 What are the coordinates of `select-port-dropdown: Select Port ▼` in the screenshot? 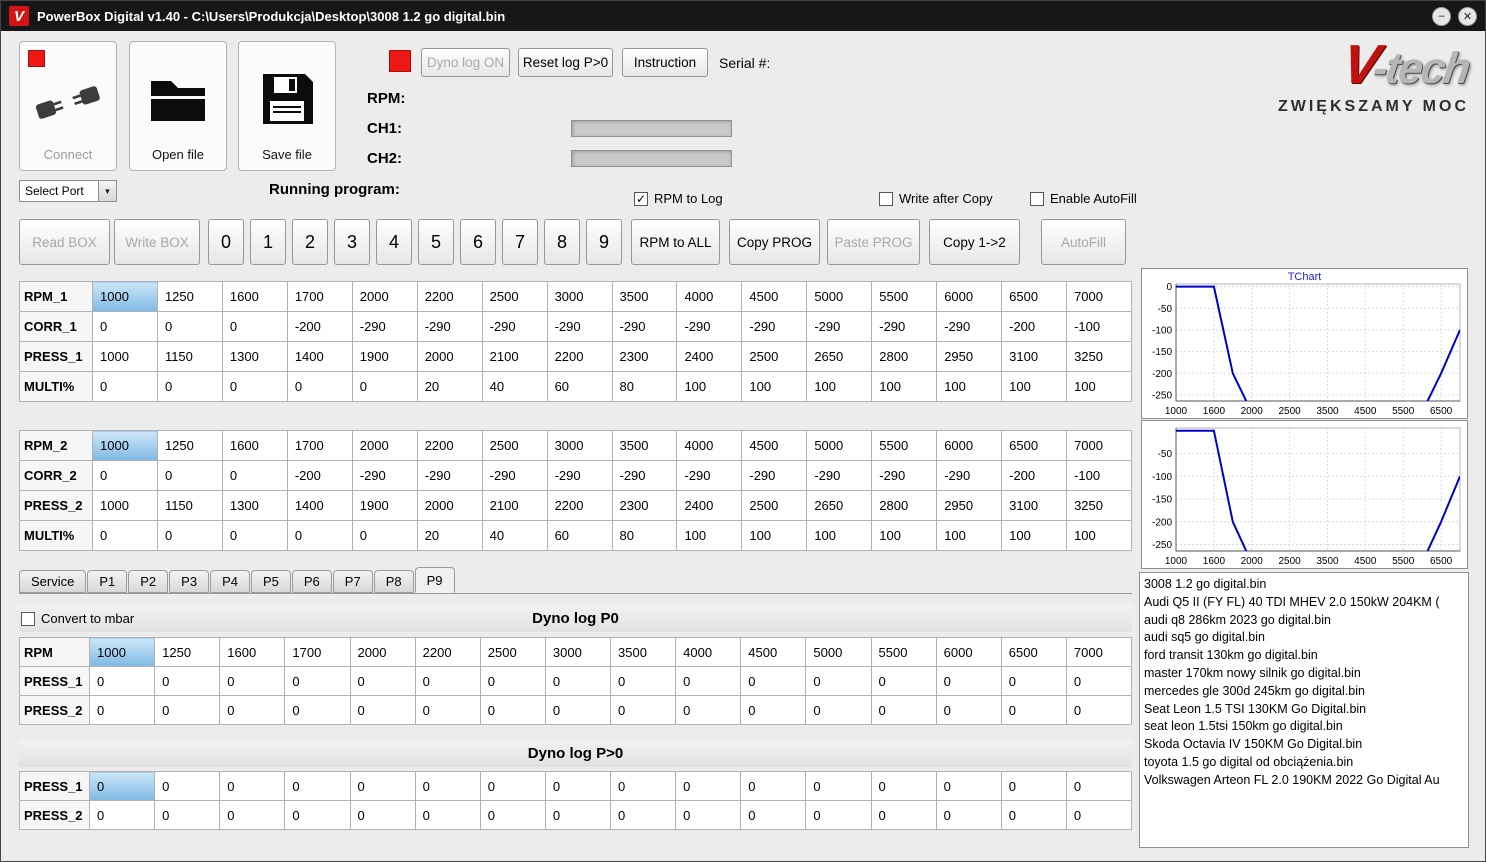 It's located at (68, 191).